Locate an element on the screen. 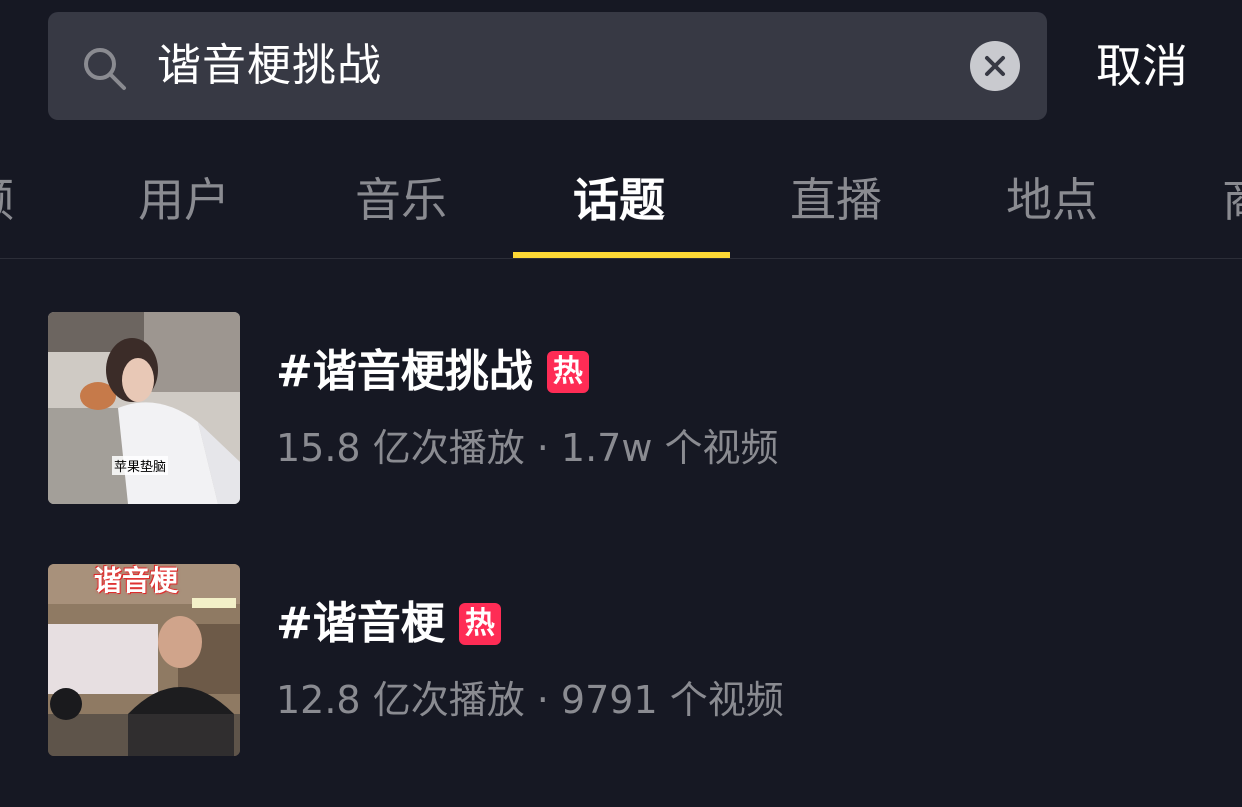 This screenshot has height=807, width=1242. search-input: 谐音梗挑战 is located at coordinates (269, 66).